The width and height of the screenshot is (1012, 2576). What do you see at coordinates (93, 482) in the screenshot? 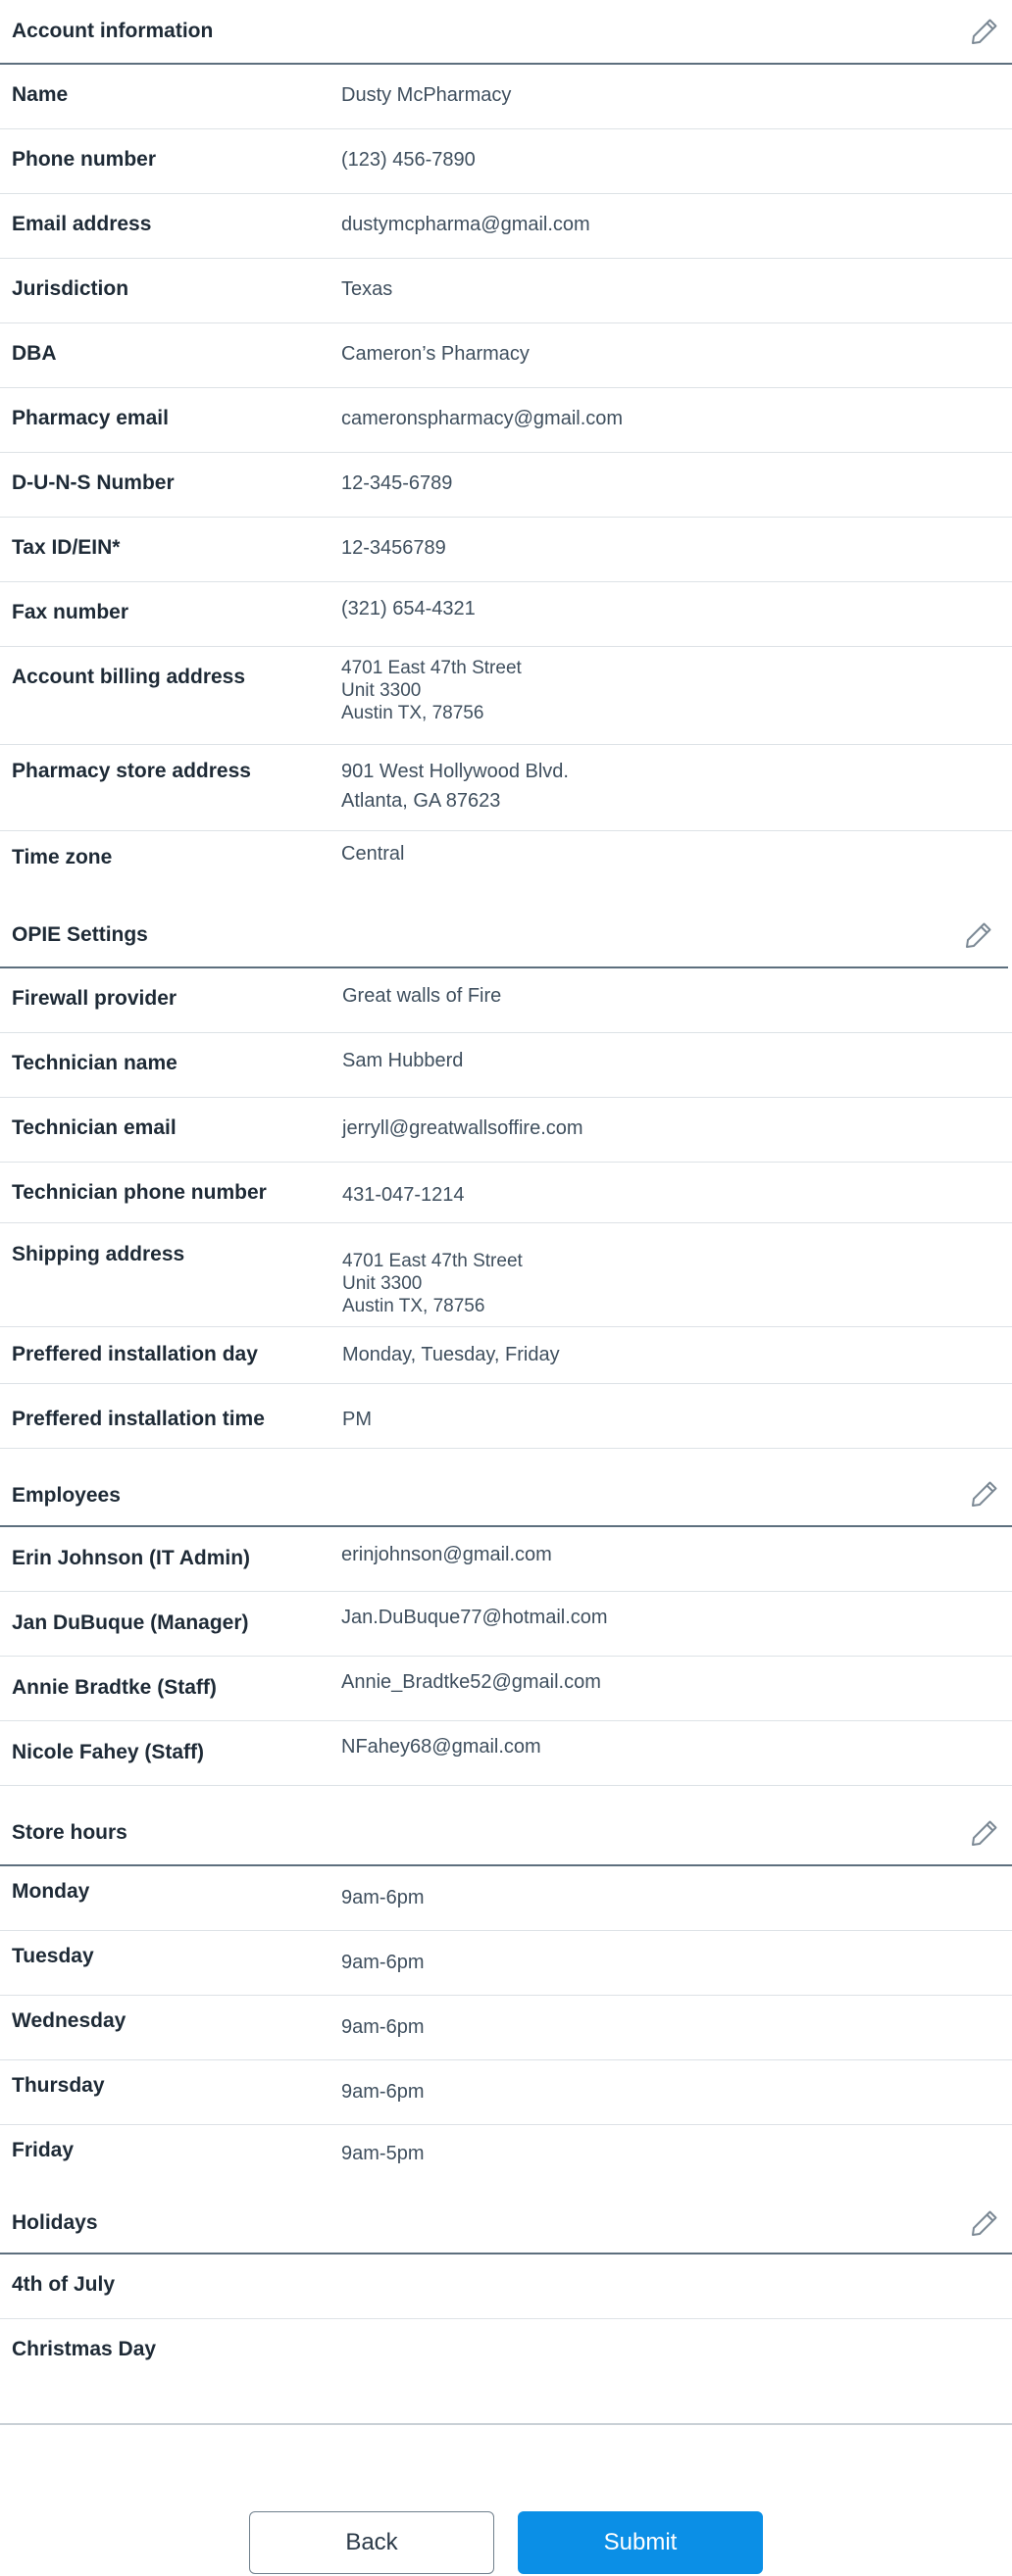
I see `row-label: D-U-N-S Number` at bounding box center [93, 482].